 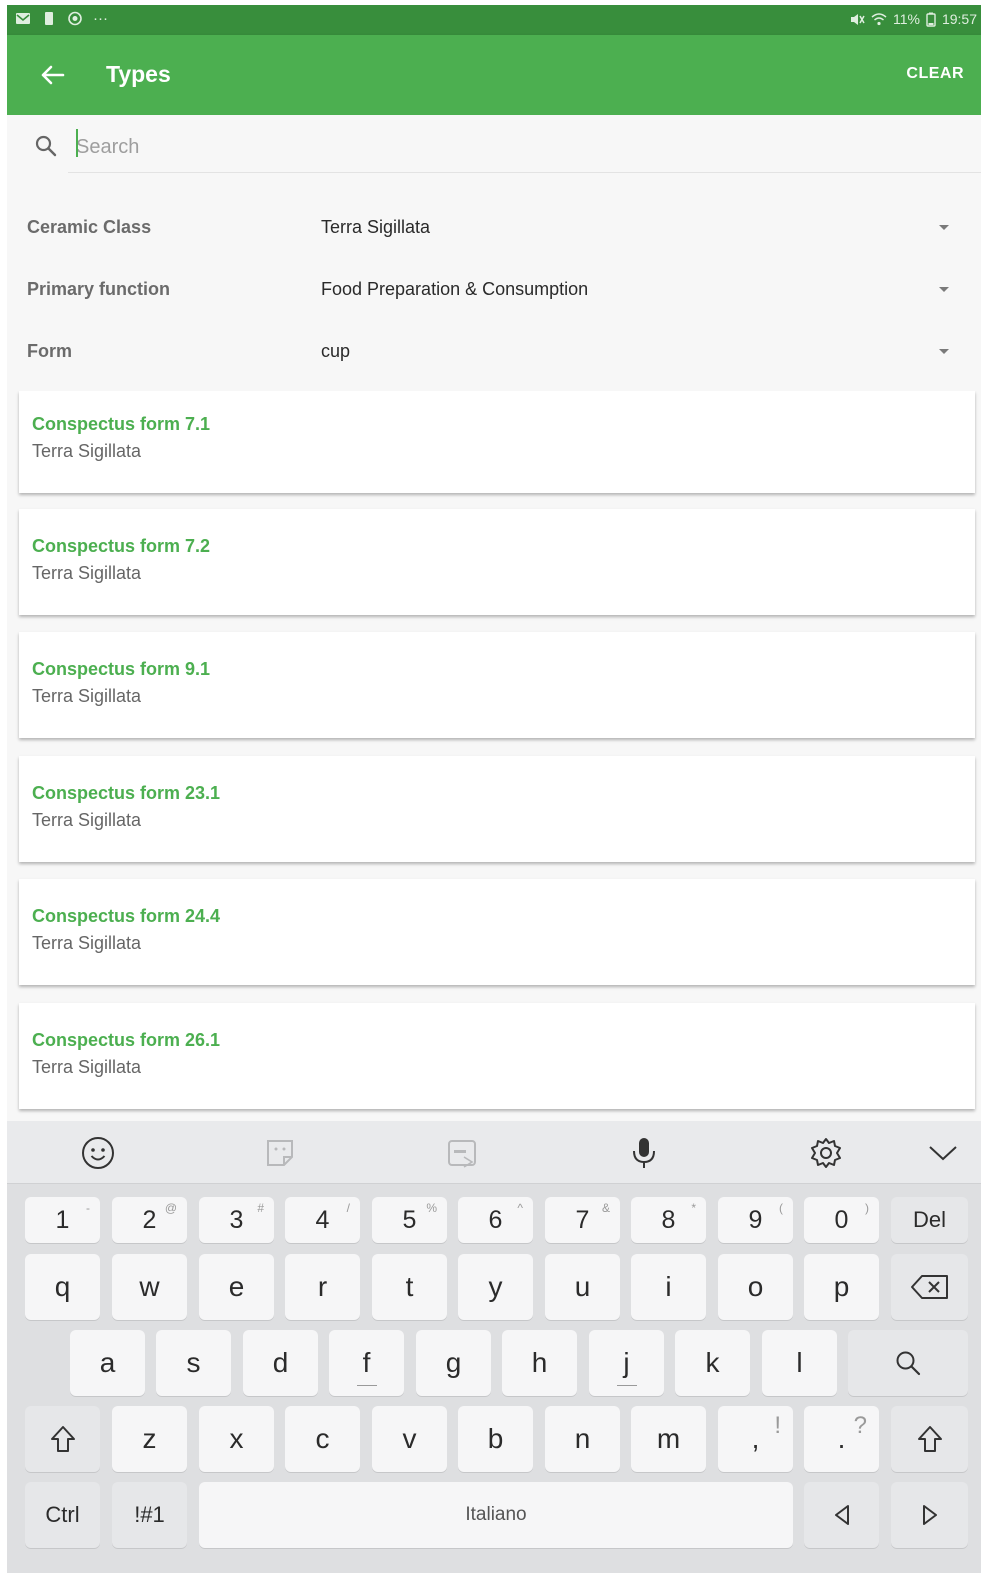 I want to click on key-f: f, so click(x=366, y=1363).